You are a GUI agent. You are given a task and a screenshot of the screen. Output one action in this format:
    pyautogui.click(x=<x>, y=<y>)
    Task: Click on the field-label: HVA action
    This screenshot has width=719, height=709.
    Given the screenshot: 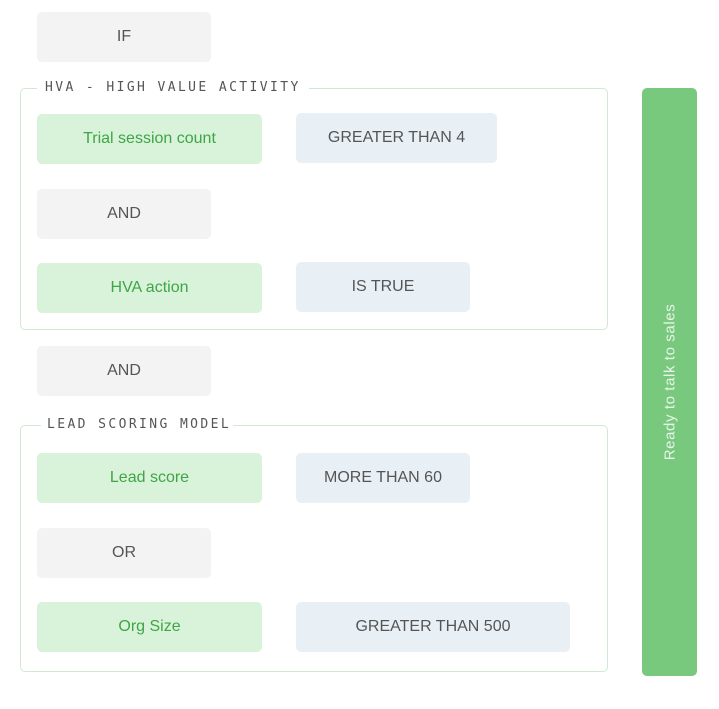 What is the action you would take?
    pyautogui.click(x=149, y=287)
    